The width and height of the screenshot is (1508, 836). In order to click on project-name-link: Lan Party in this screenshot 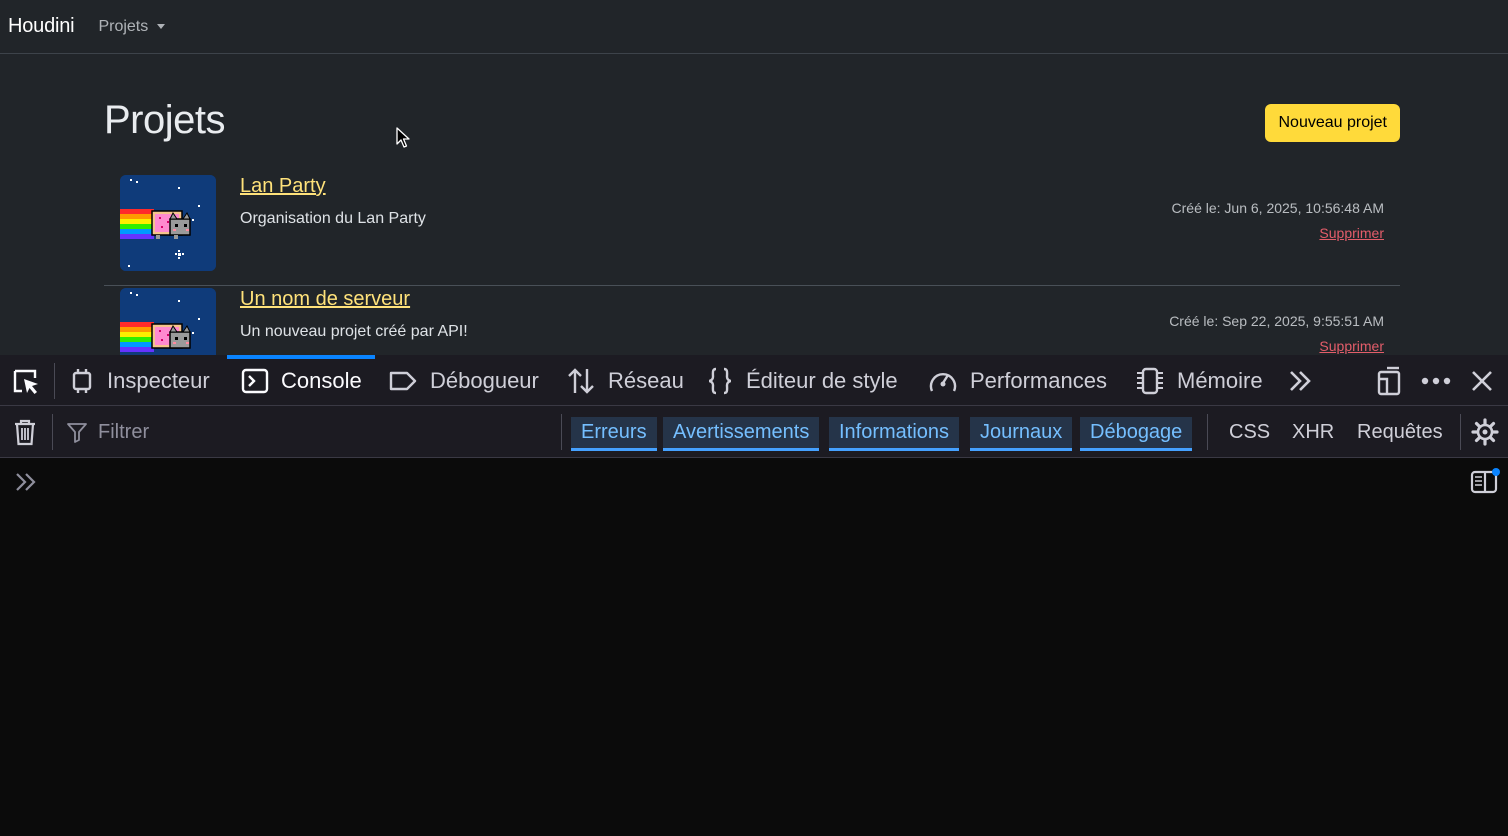, I will do `click(283, 186)`.